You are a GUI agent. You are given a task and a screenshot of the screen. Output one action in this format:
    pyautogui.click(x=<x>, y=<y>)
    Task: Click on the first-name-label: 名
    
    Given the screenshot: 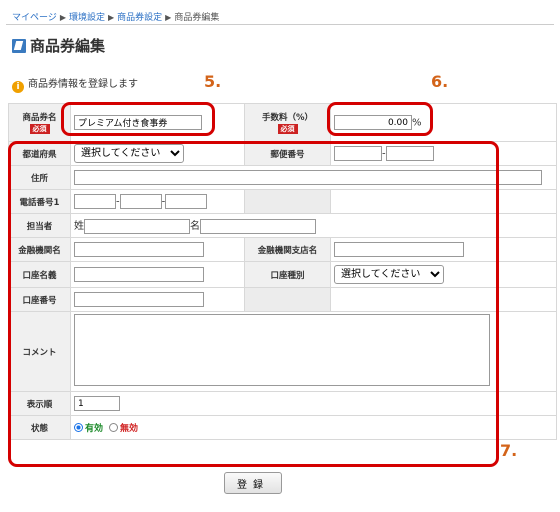 What is the action you would take?
    pyautogui.click(x=195, y=227)
    